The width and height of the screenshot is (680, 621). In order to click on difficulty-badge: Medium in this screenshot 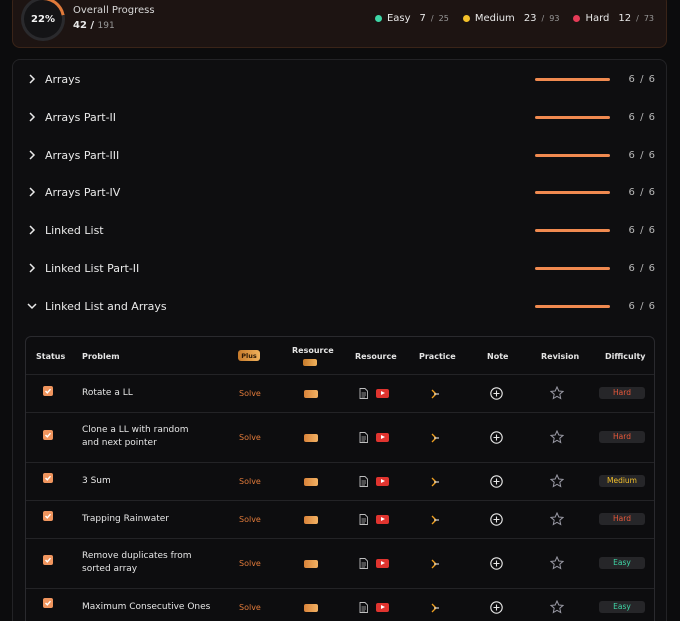, I will do `click(622, 481)`.